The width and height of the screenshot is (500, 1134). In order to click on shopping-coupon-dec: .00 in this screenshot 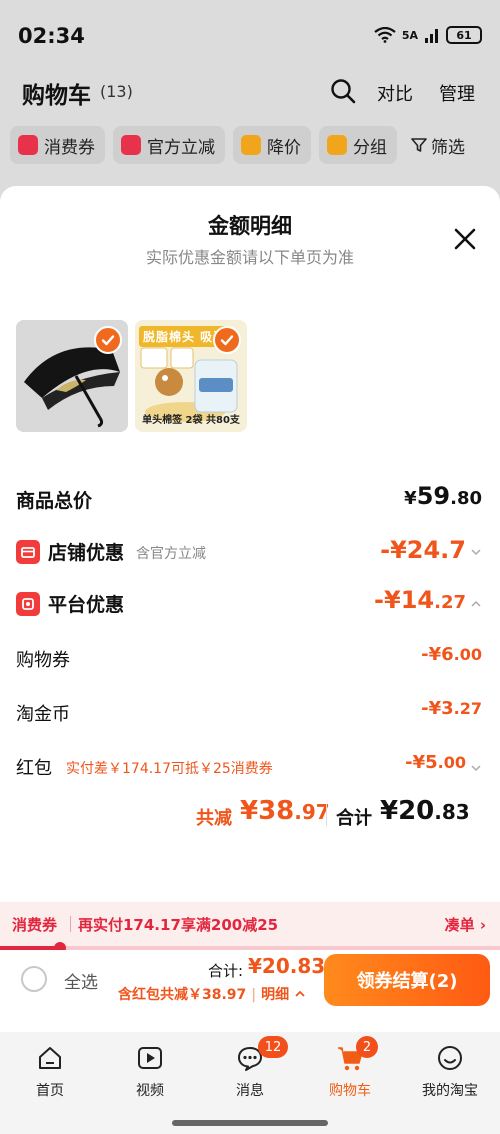, I will do `click(467, 654)`.